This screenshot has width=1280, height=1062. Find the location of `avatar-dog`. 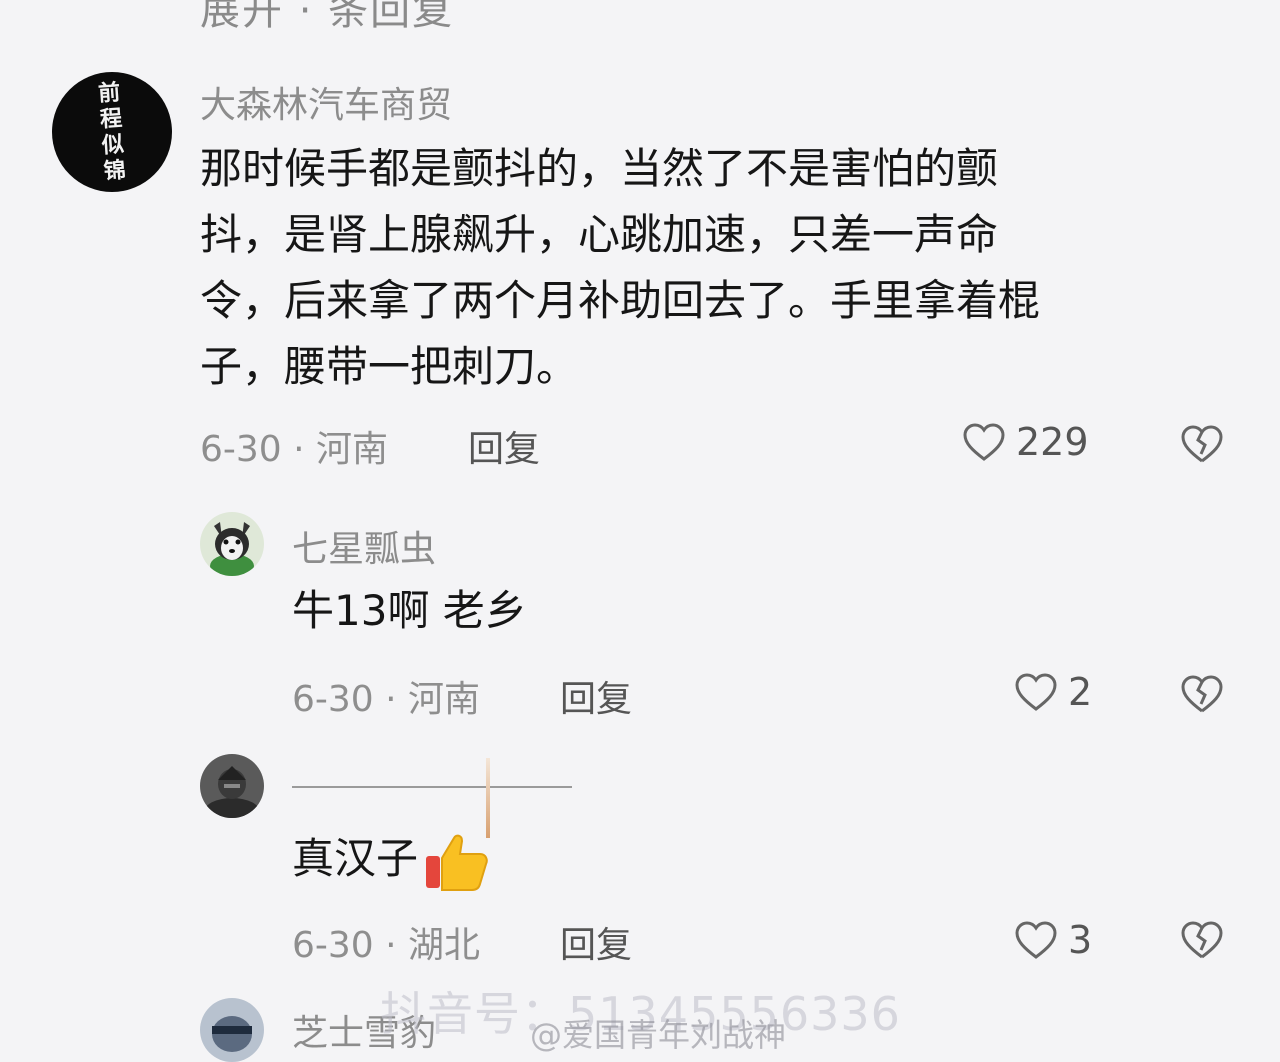

avatar-dog is located at coordinates (232, 544).